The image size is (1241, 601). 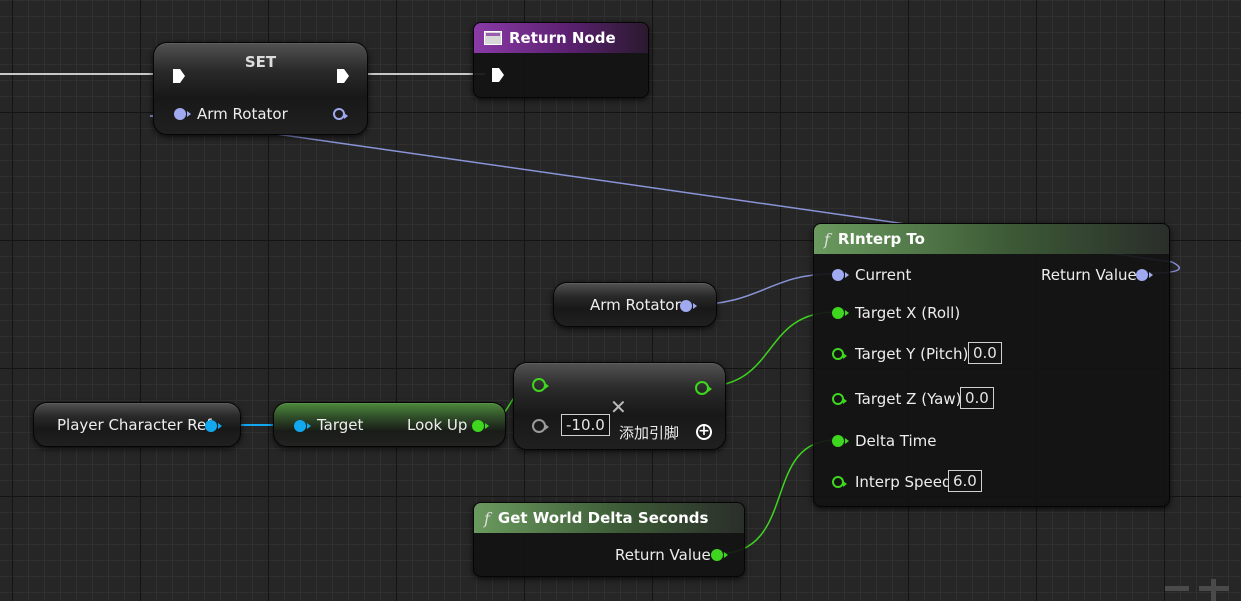 What do you see at coordinates (609, 539) in the screenshot?
I see `get-world-delta-seconds-node: f Get World Delta Seconds Return Value` at bounding box center [609, 539].